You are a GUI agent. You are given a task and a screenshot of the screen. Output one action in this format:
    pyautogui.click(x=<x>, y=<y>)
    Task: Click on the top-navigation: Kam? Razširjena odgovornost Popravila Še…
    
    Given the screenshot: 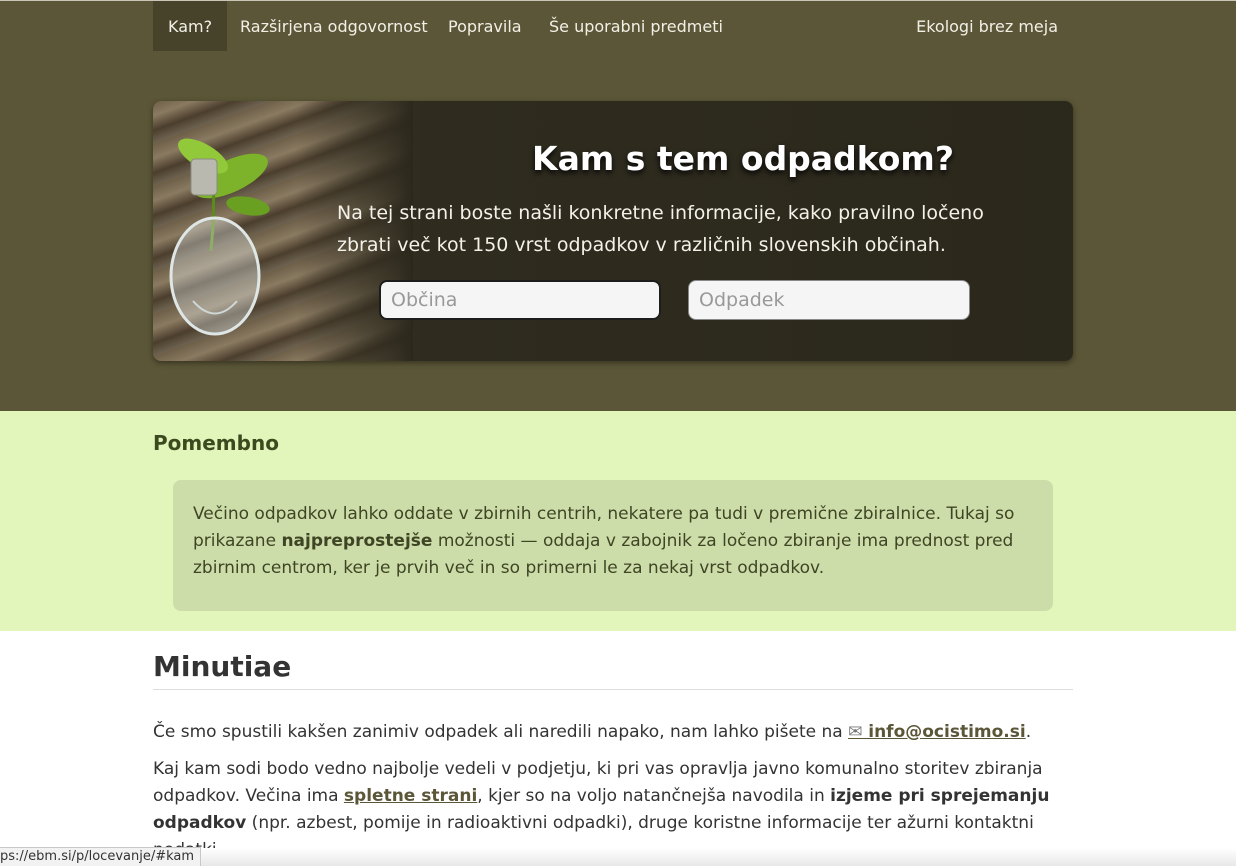 What is the action you would take?
    pyautogui.click(x=613, y=26)
    